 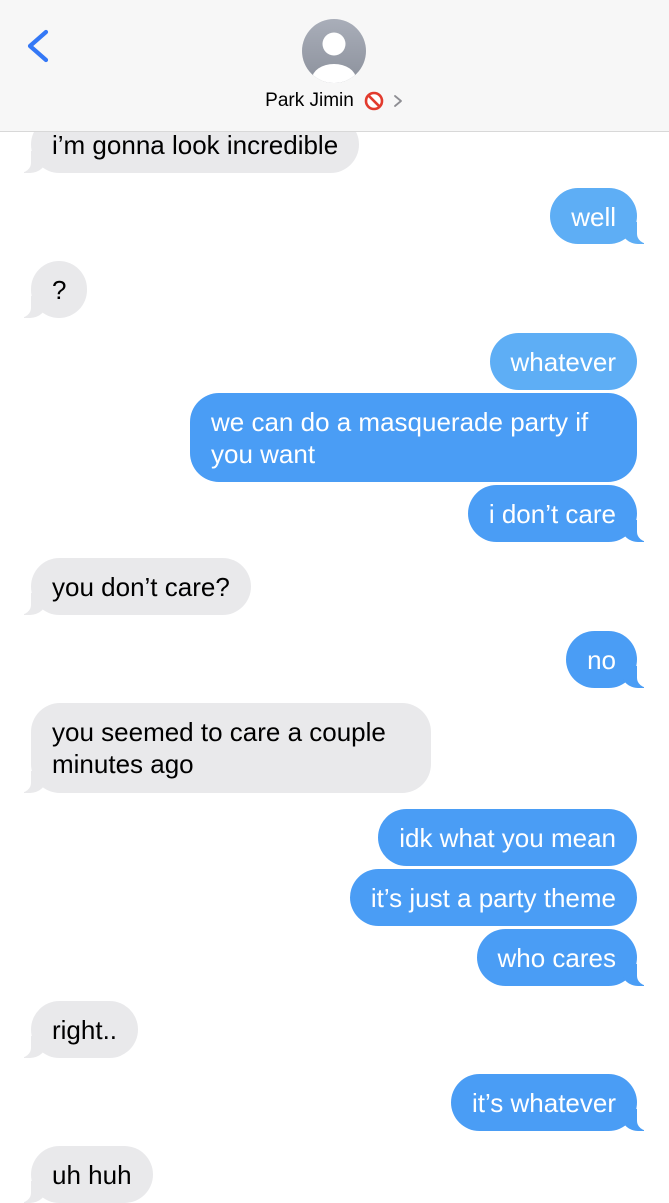 I want to click on message-bubble-outgoing: whatever, so click(x=563, y=361).